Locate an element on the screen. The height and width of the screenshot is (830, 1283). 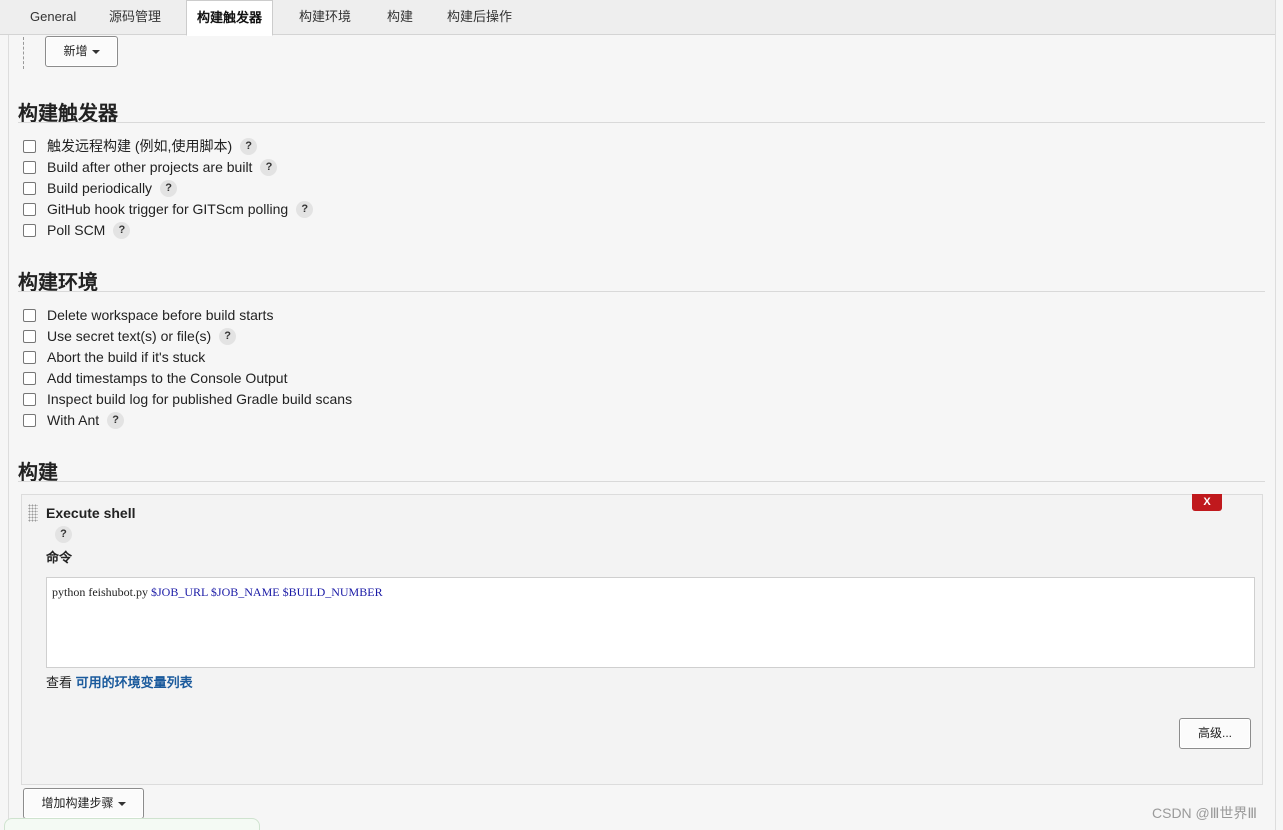
add-new-button: 新增 is located at coordinates (81, 51).